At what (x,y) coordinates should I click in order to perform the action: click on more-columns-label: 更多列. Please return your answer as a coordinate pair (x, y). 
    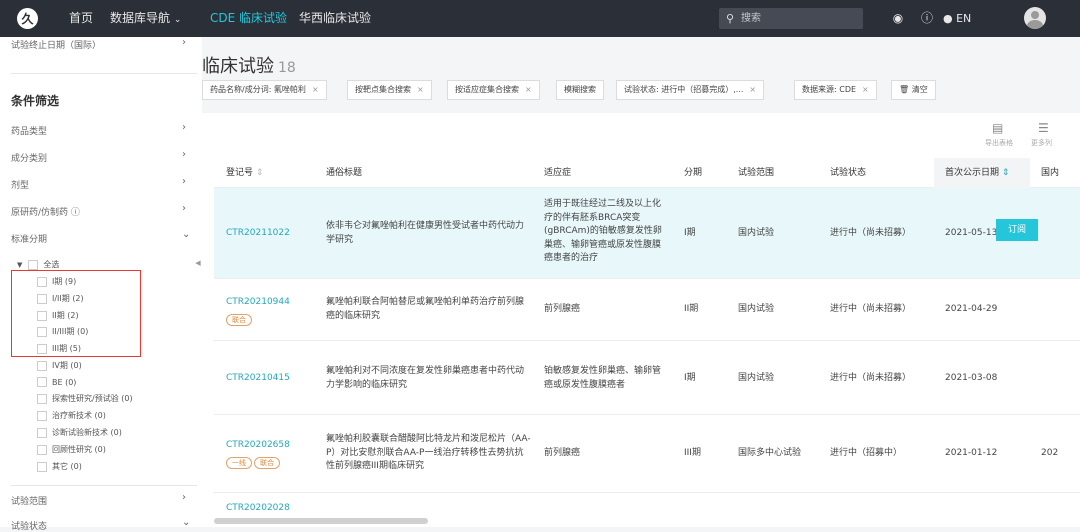
    Looking at the image, I should click on (1041, 143).